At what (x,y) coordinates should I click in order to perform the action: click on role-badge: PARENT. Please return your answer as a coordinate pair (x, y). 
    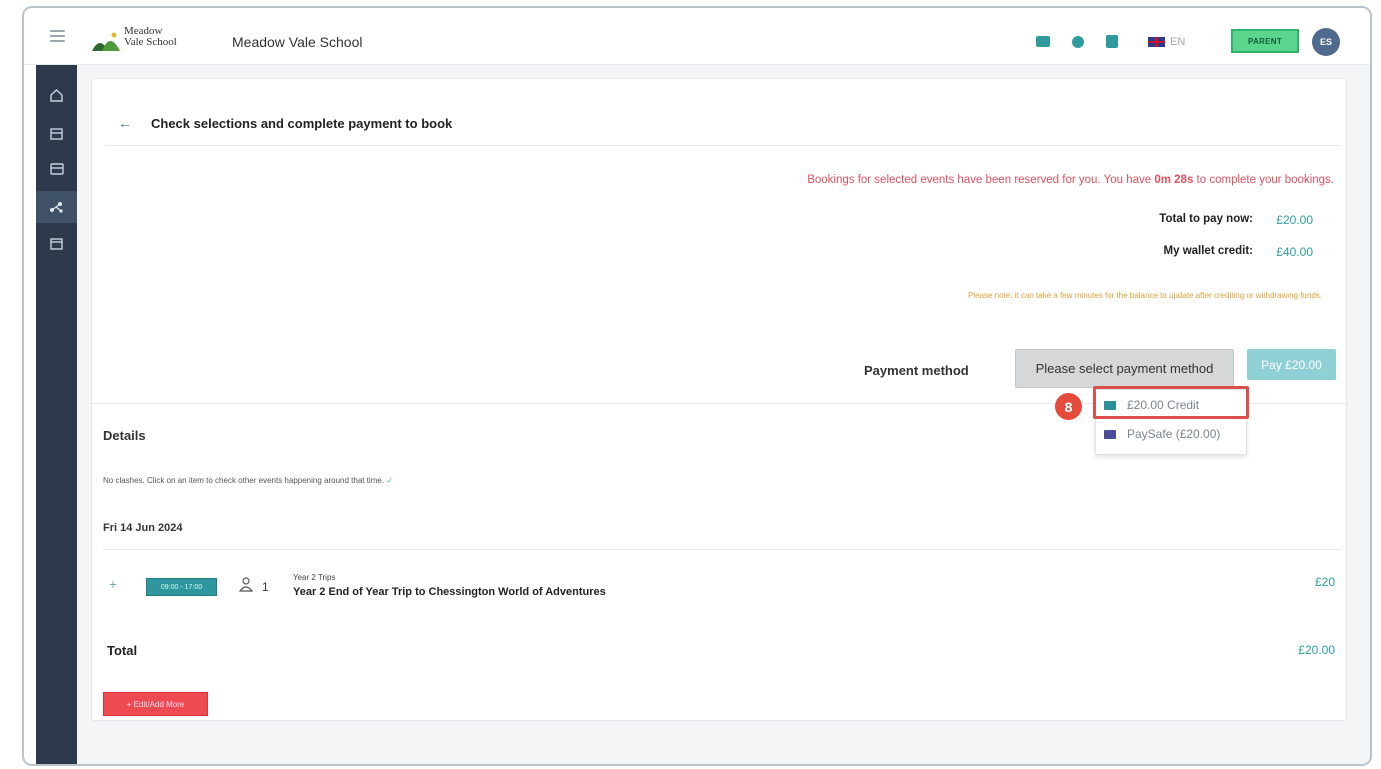
    Looking at the image, I should click on (1265, 41).